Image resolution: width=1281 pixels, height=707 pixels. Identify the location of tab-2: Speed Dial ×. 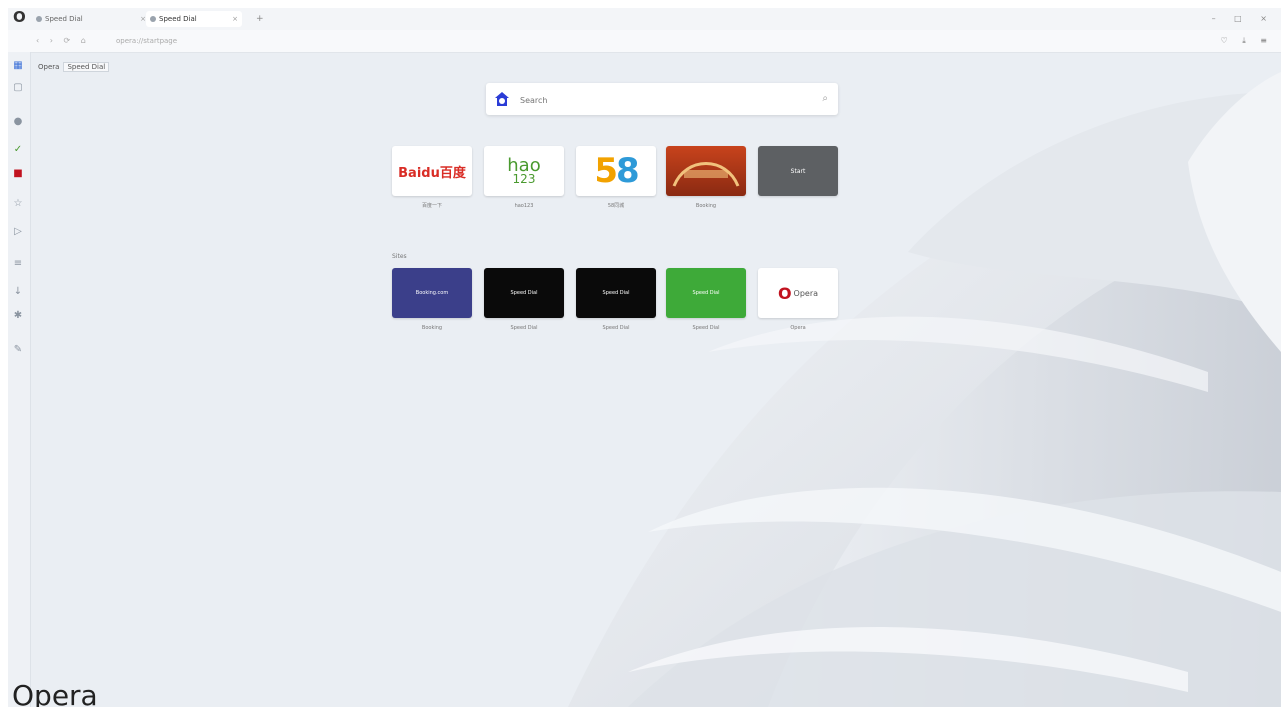
(194, 19).